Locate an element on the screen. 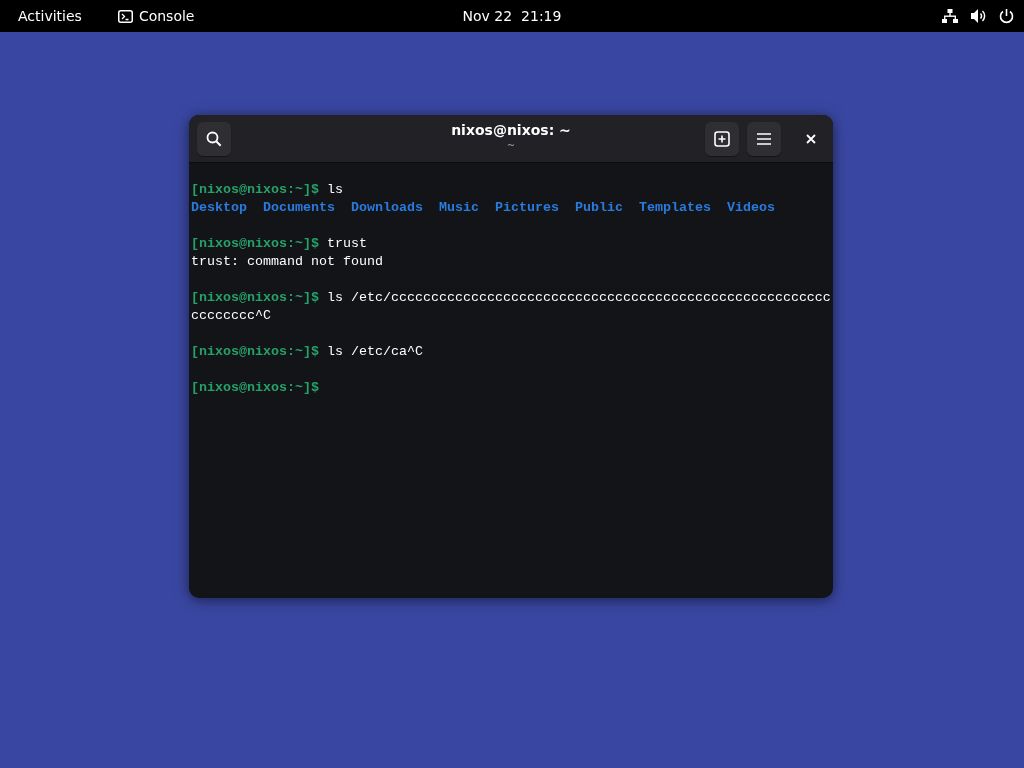 The height and width of the screenshot is (768, 1024). terminal-text: cccccccc^C is located at coordinates (231, 315).